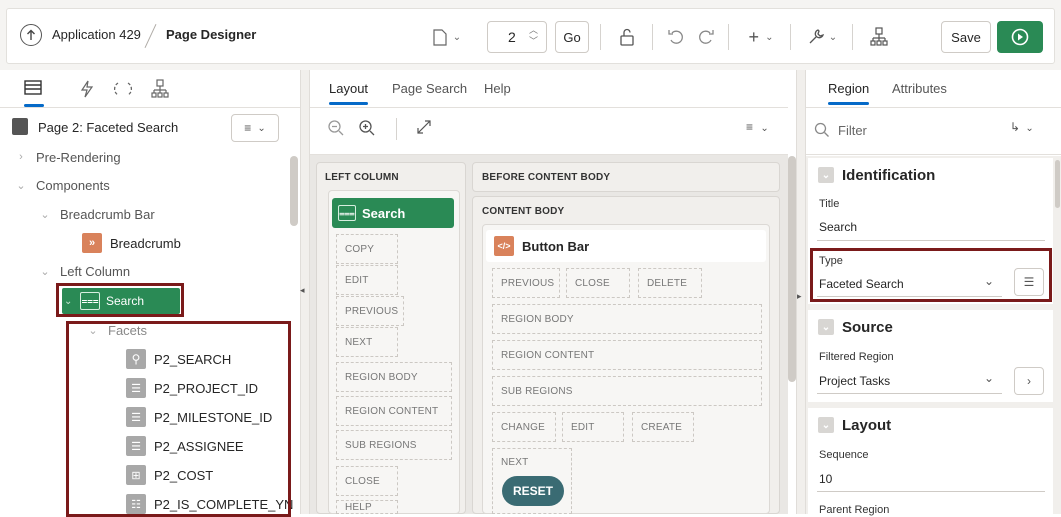 The width and height of the screenshot is (1061, 517). I want to click on tree-node-left-column: ⌄ Left Column, so click(84, 271).